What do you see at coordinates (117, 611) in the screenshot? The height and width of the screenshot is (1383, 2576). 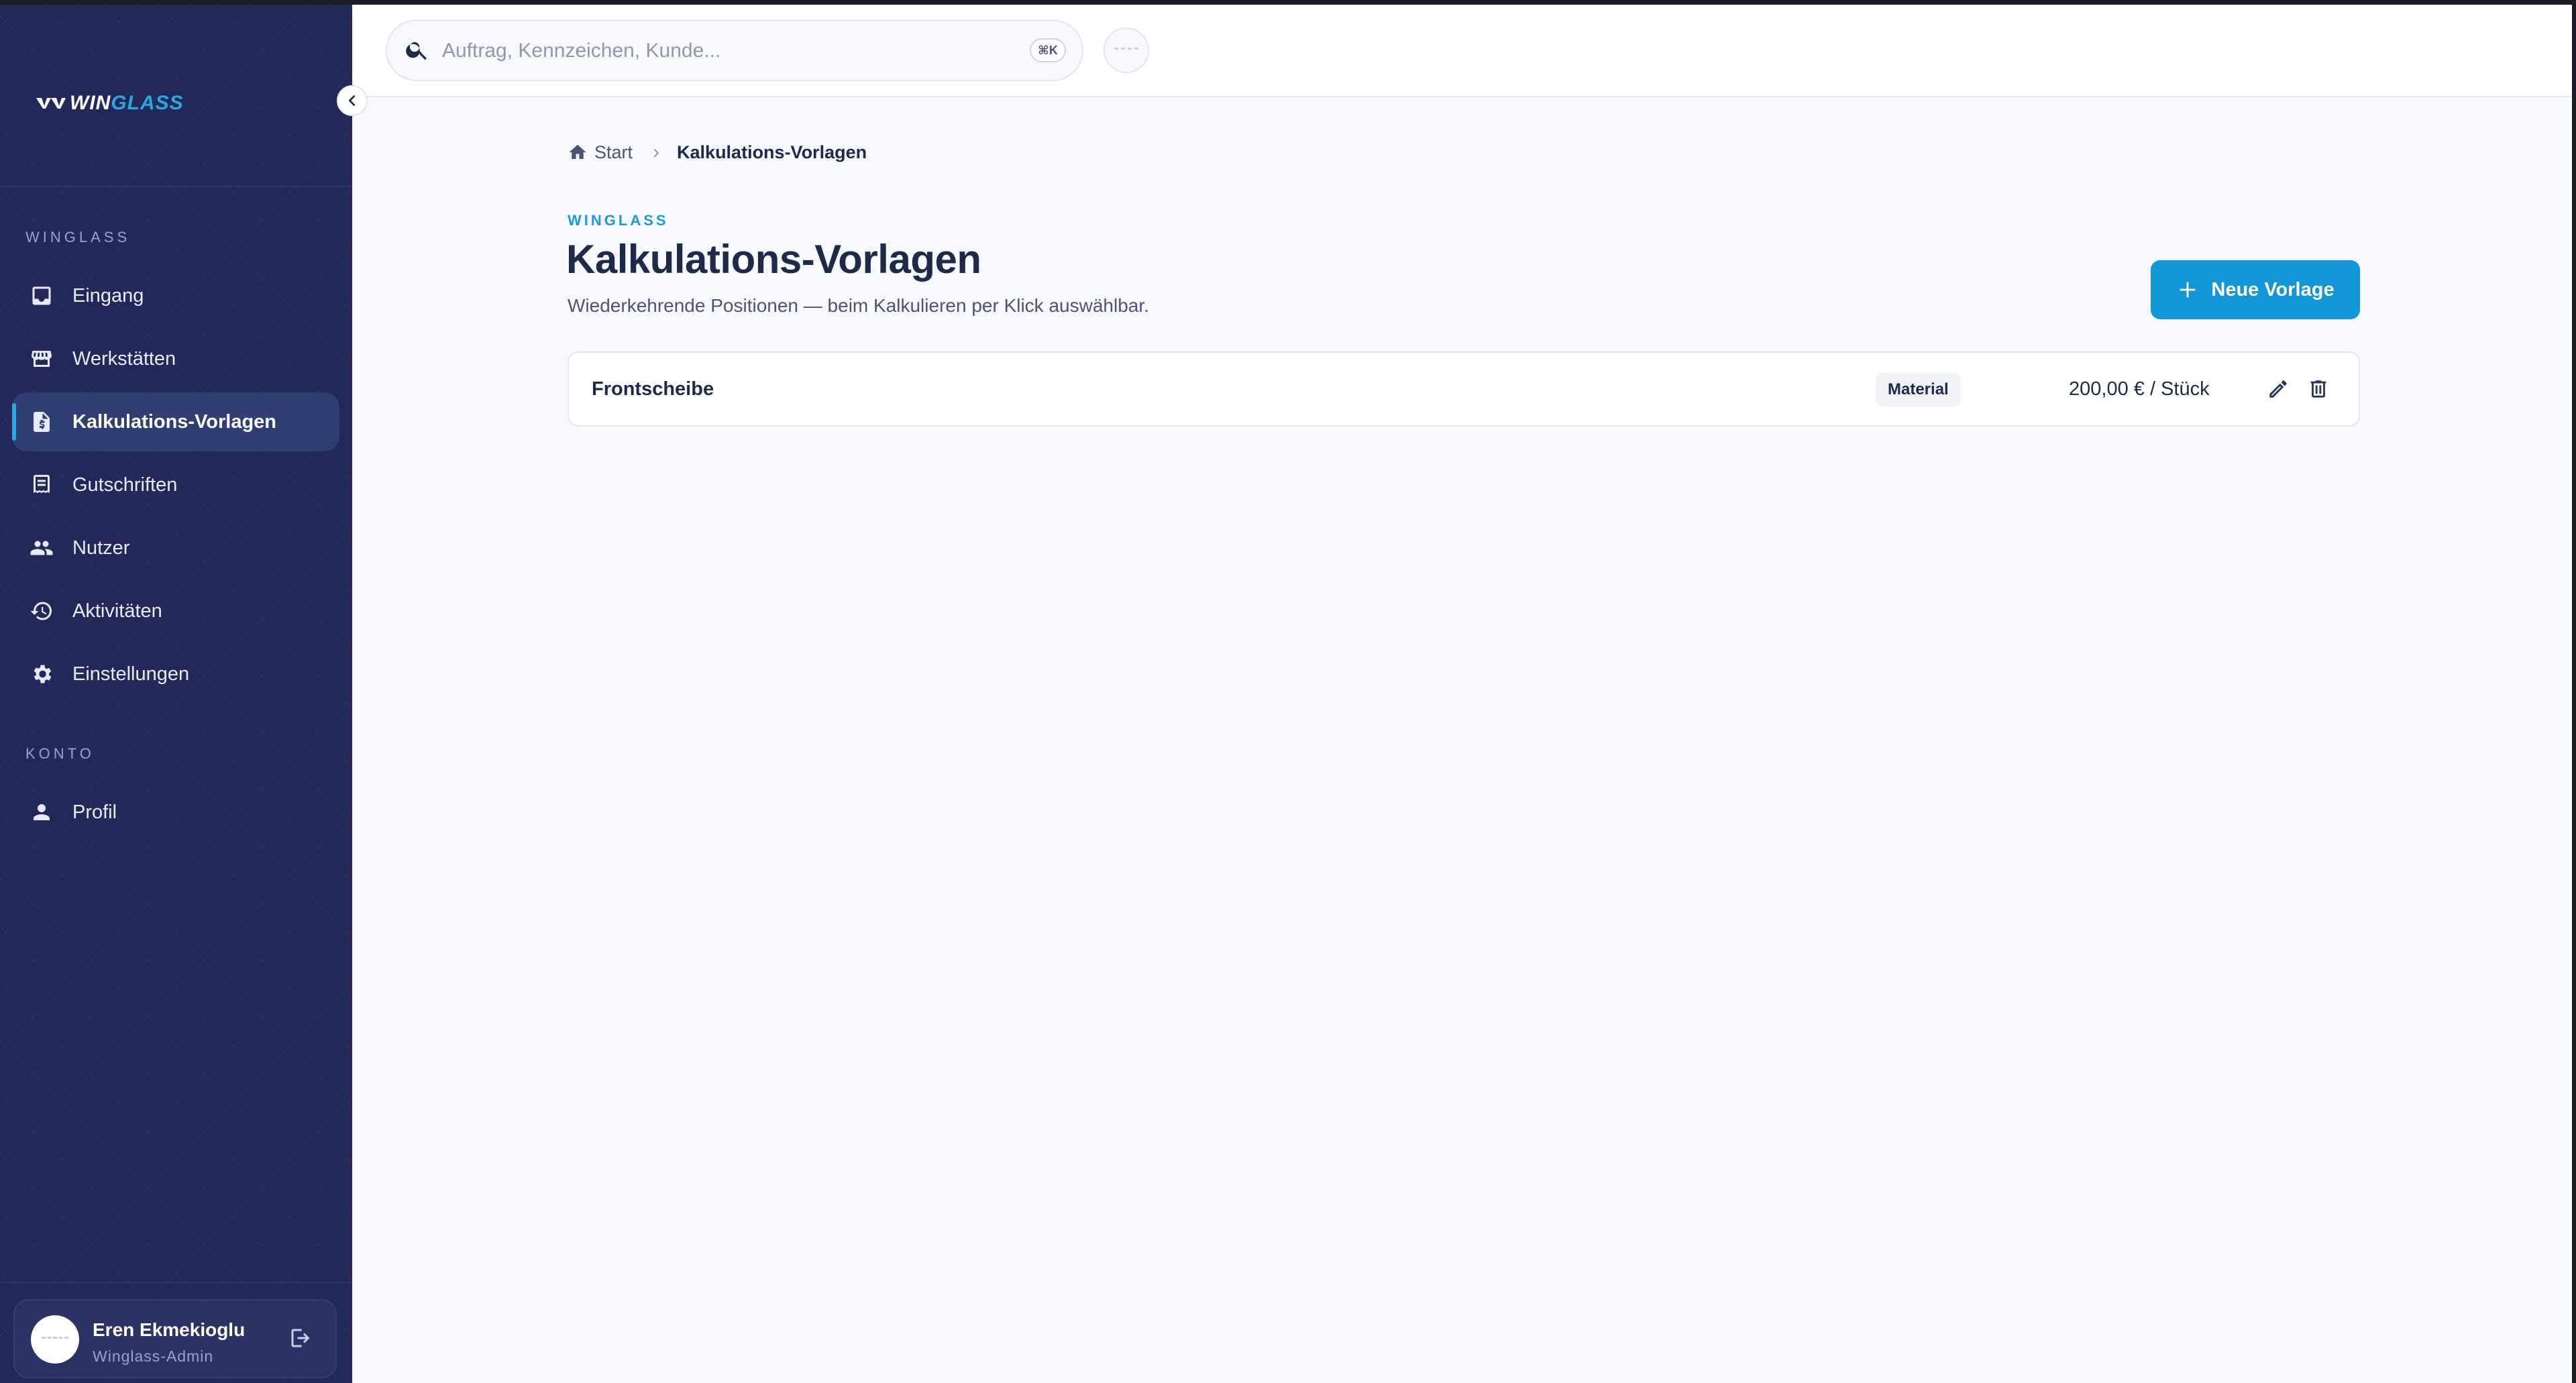 I see `sidebar-item-label: Aktivitäten` at bounding box center [117, 611].